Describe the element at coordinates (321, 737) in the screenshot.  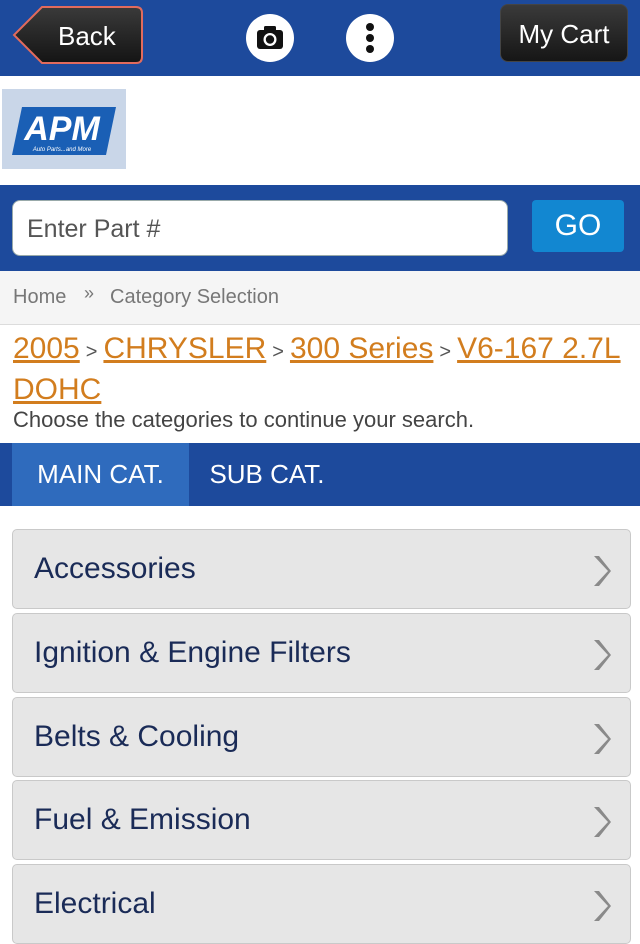
I see `list-item-belts-cooling: Belts & Cooling` at that location.